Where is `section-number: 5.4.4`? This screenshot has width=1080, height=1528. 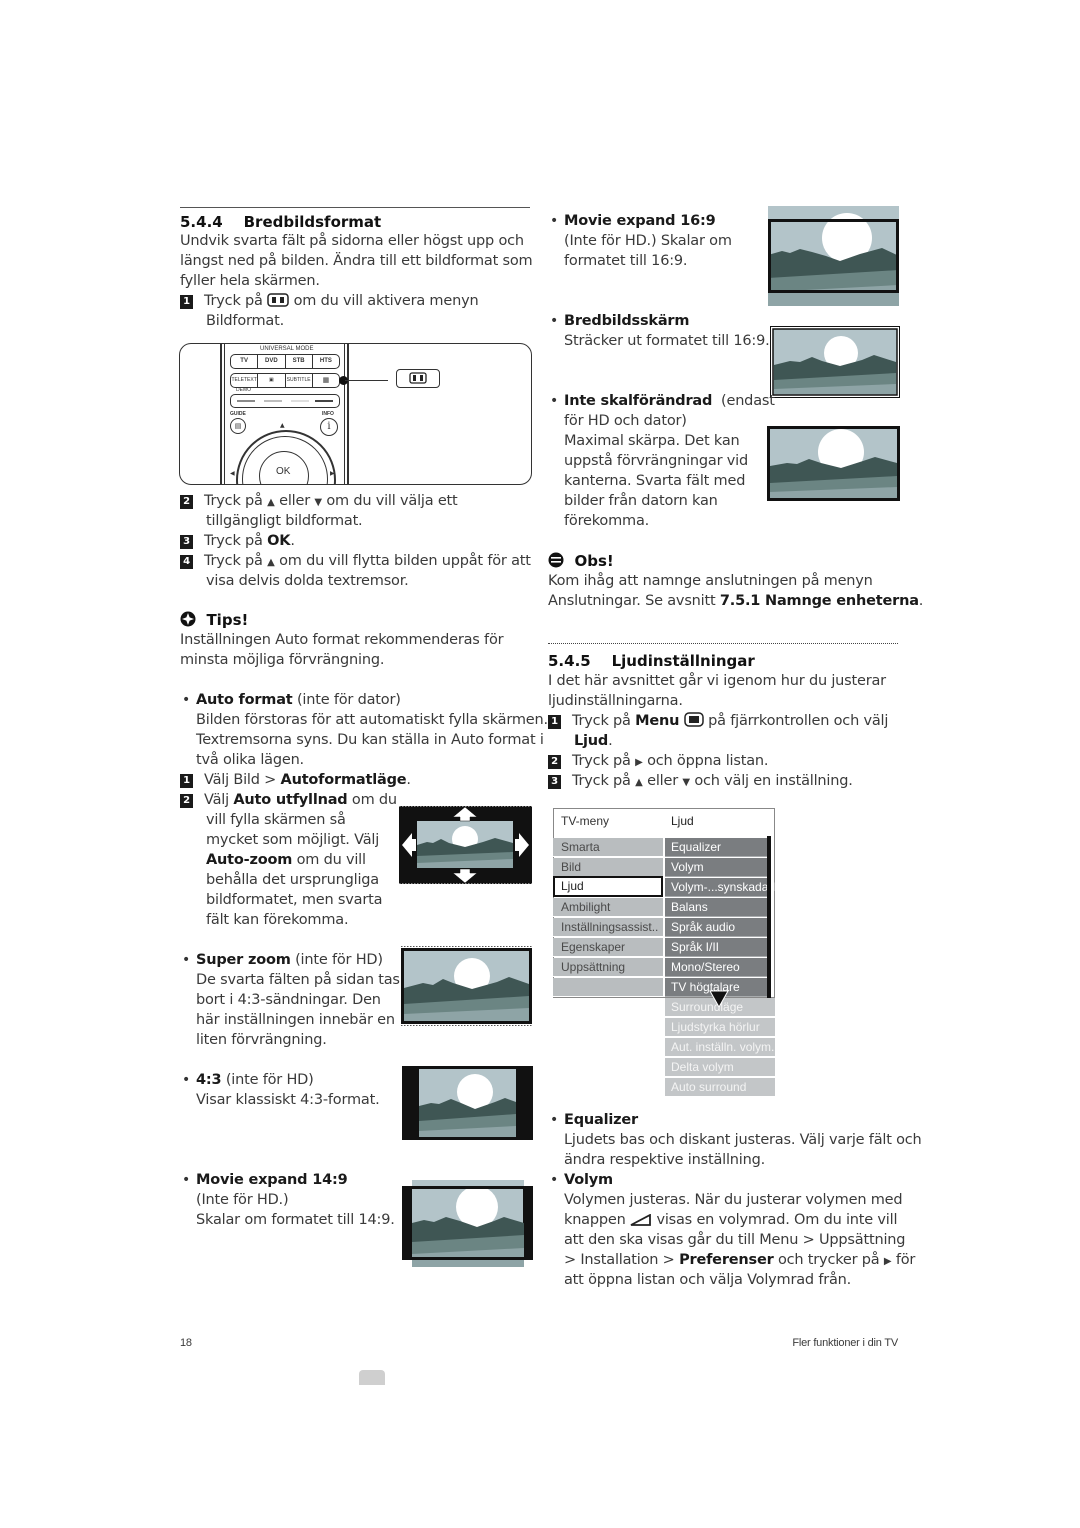
section-number: 5.4.4 is located at coordinates (201, 222).